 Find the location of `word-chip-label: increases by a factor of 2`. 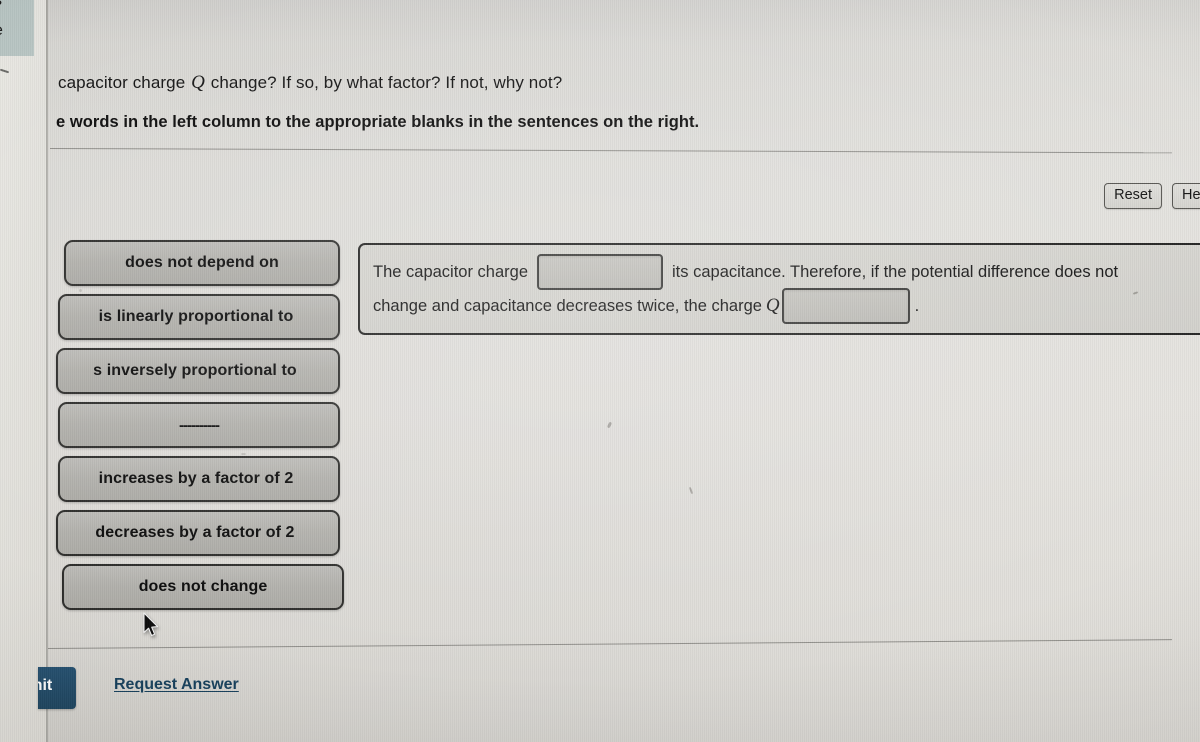

word-chip-label: increases by a factor of 2 is located at coordinates (196, 478).